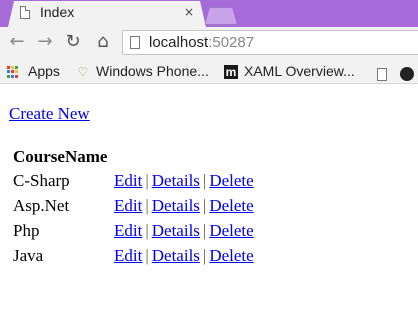  Describe the element at coordinates (382, 74) in the screenshot. I see `document-icon` at that location.